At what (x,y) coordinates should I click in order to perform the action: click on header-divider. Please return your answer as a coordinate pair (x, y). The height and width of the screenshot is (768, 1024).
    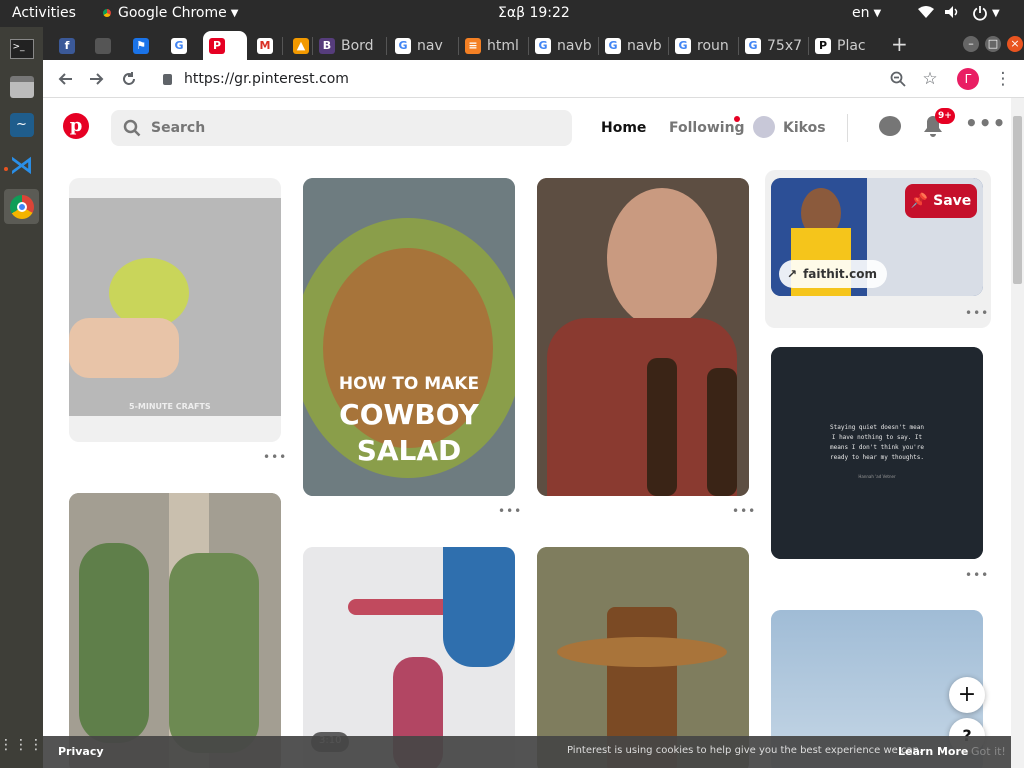
    Looking at the image, I should click on (847, 128).